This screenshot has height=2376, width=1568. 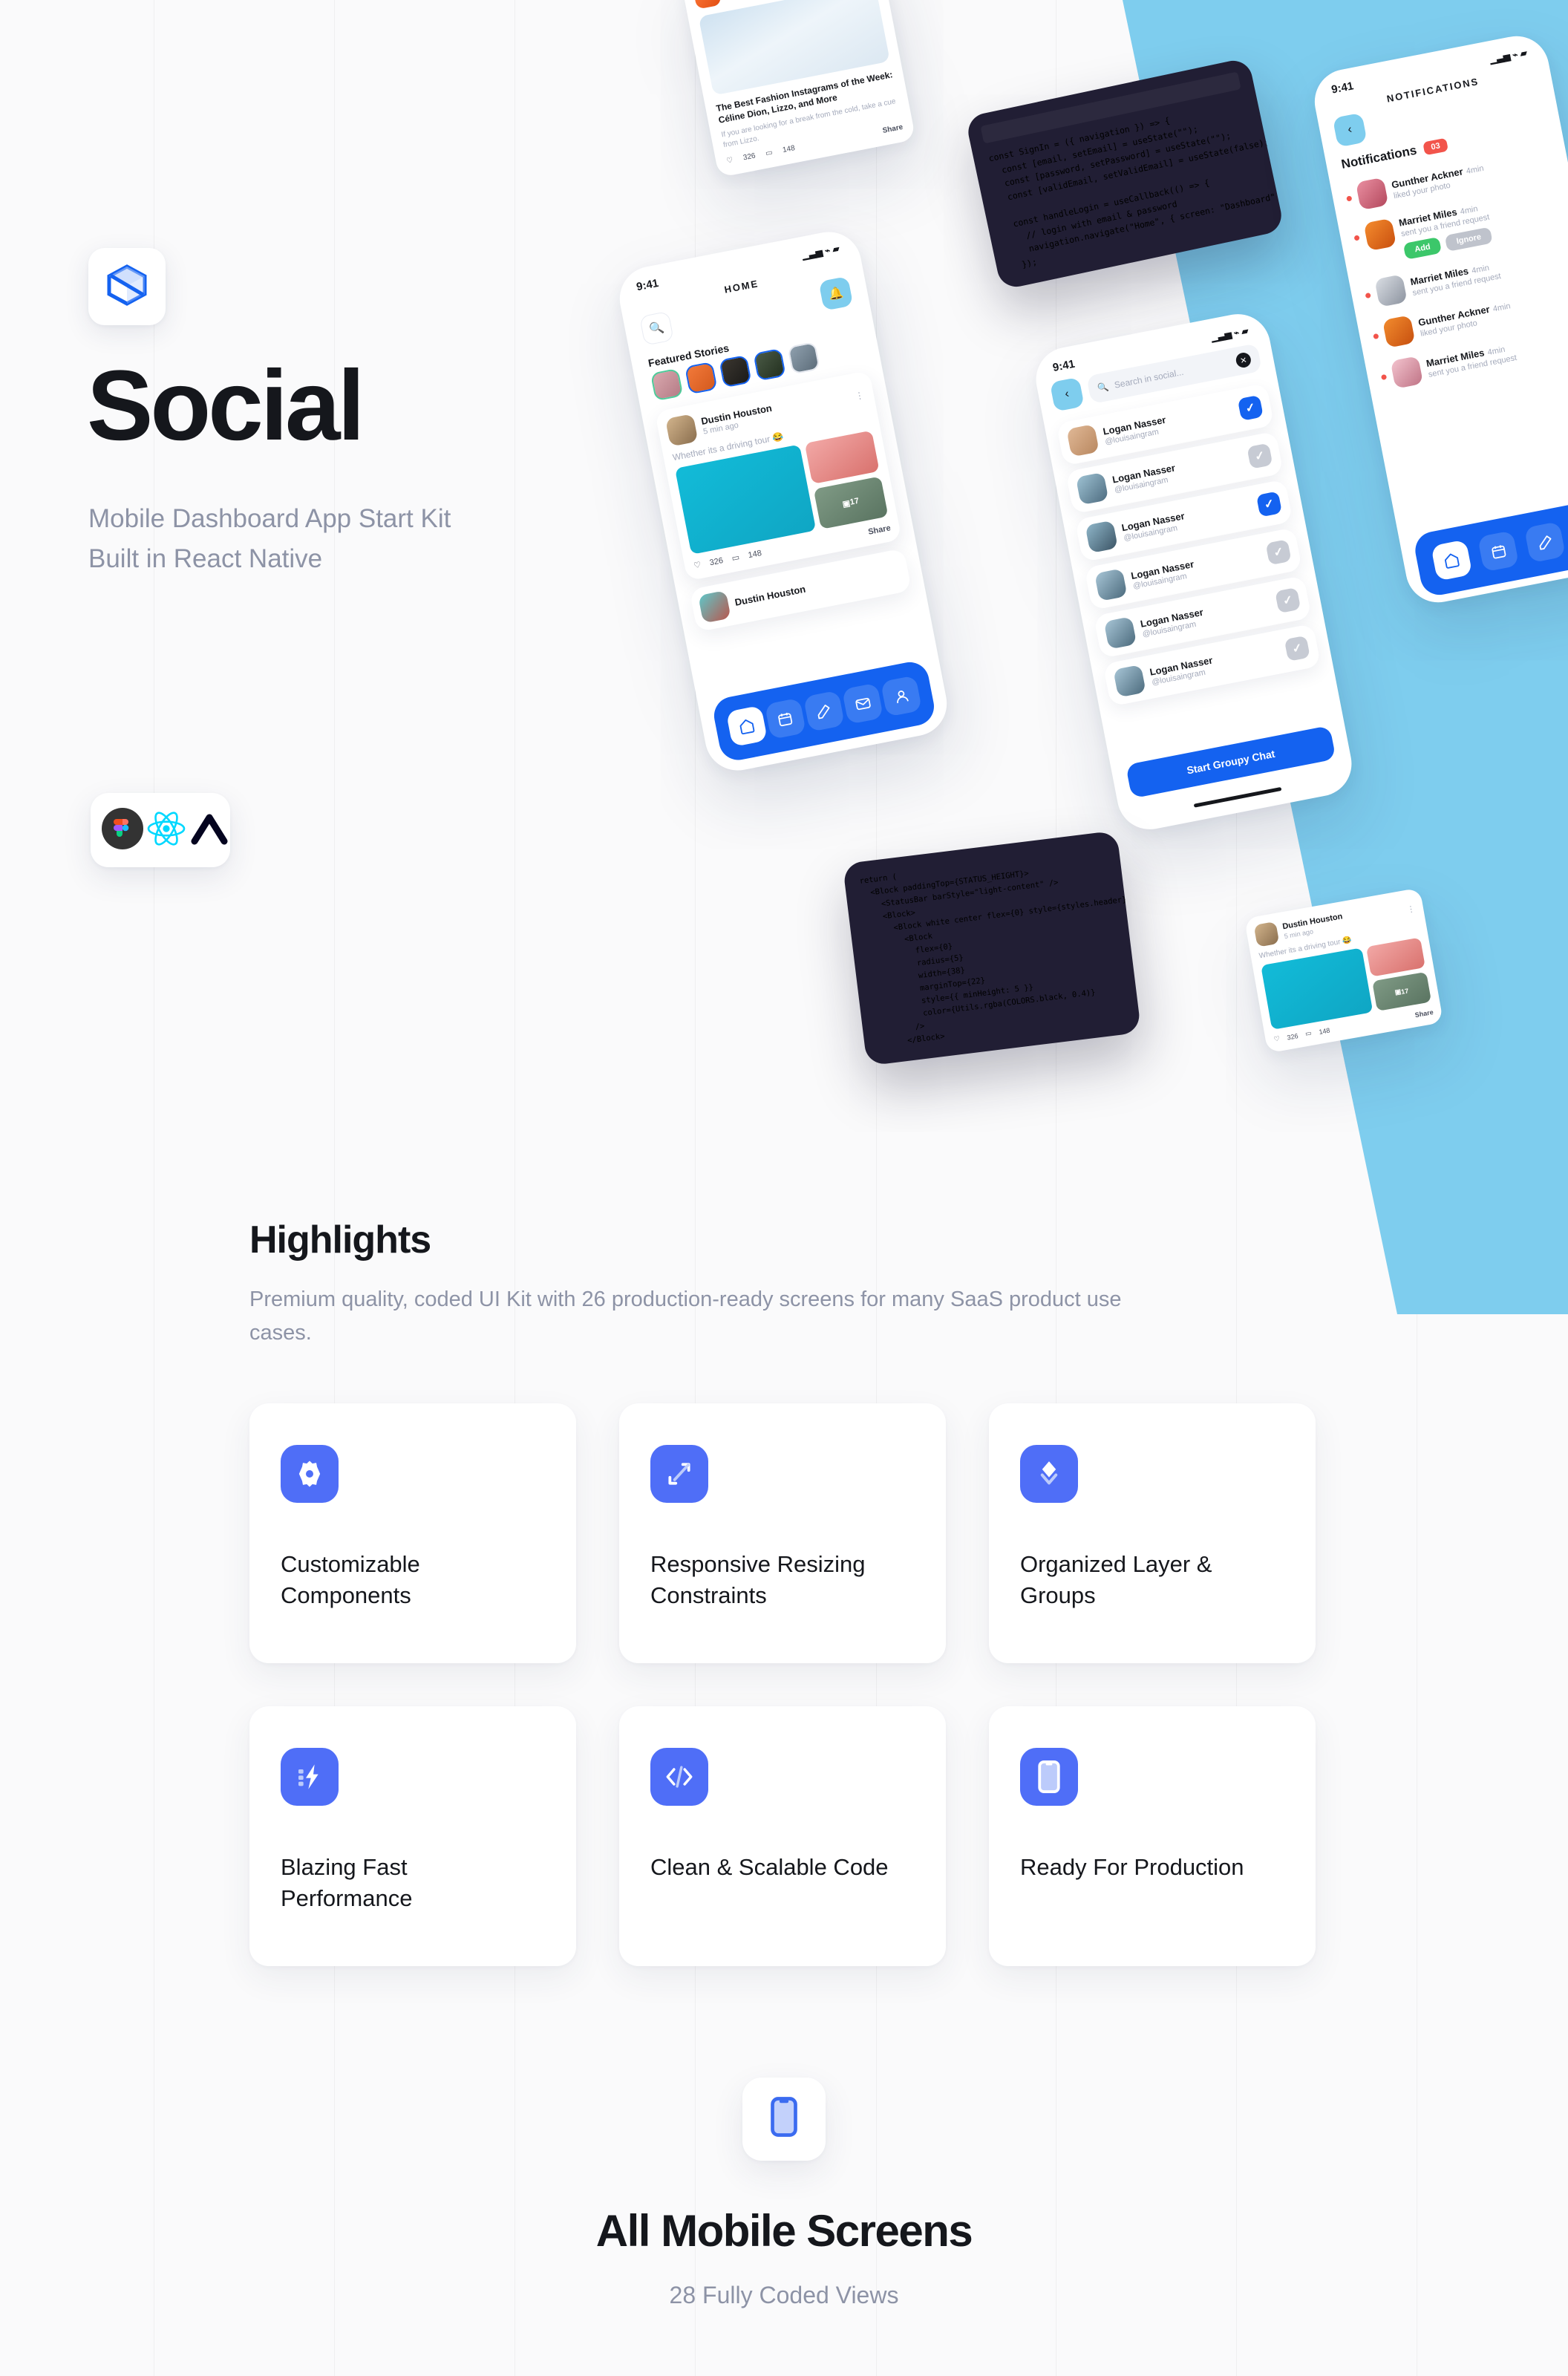 I want to click on home-bottom-nav, so click(x=824, y=711).